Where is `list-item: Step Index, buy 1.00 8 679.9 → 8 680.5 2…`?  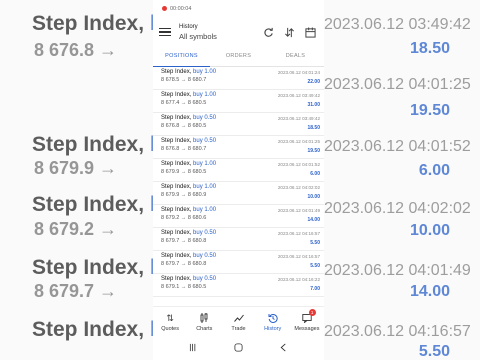 list-item: Step Index, buy 1.00 8 679.9 → 8 680.5 2… is located at coordinates (238, 170).